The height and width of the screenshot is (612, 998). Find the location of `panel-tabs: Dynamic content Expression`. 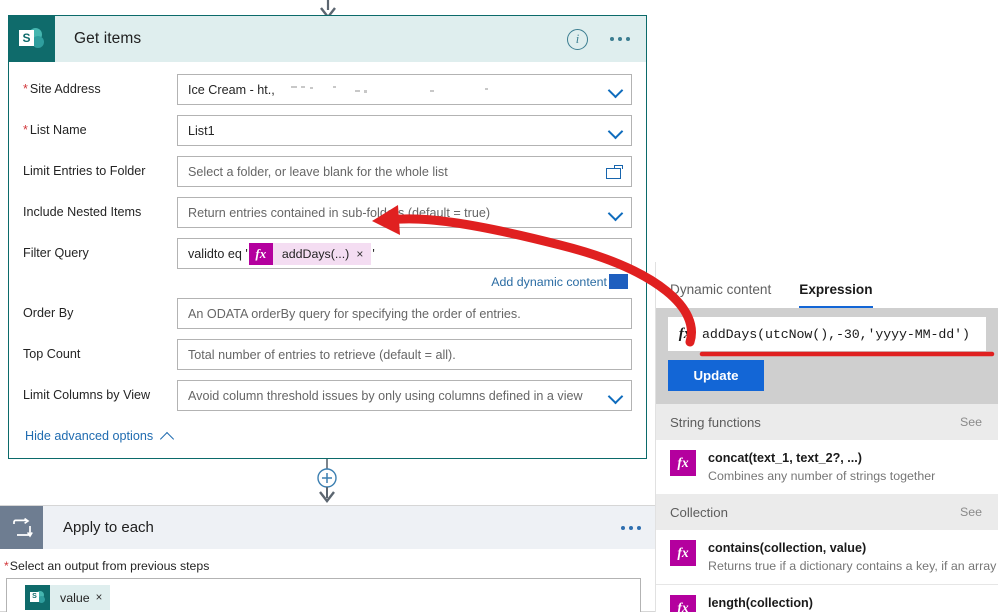

panel-tabs: Dynamic content Expression is located at coordinates (827, 285).